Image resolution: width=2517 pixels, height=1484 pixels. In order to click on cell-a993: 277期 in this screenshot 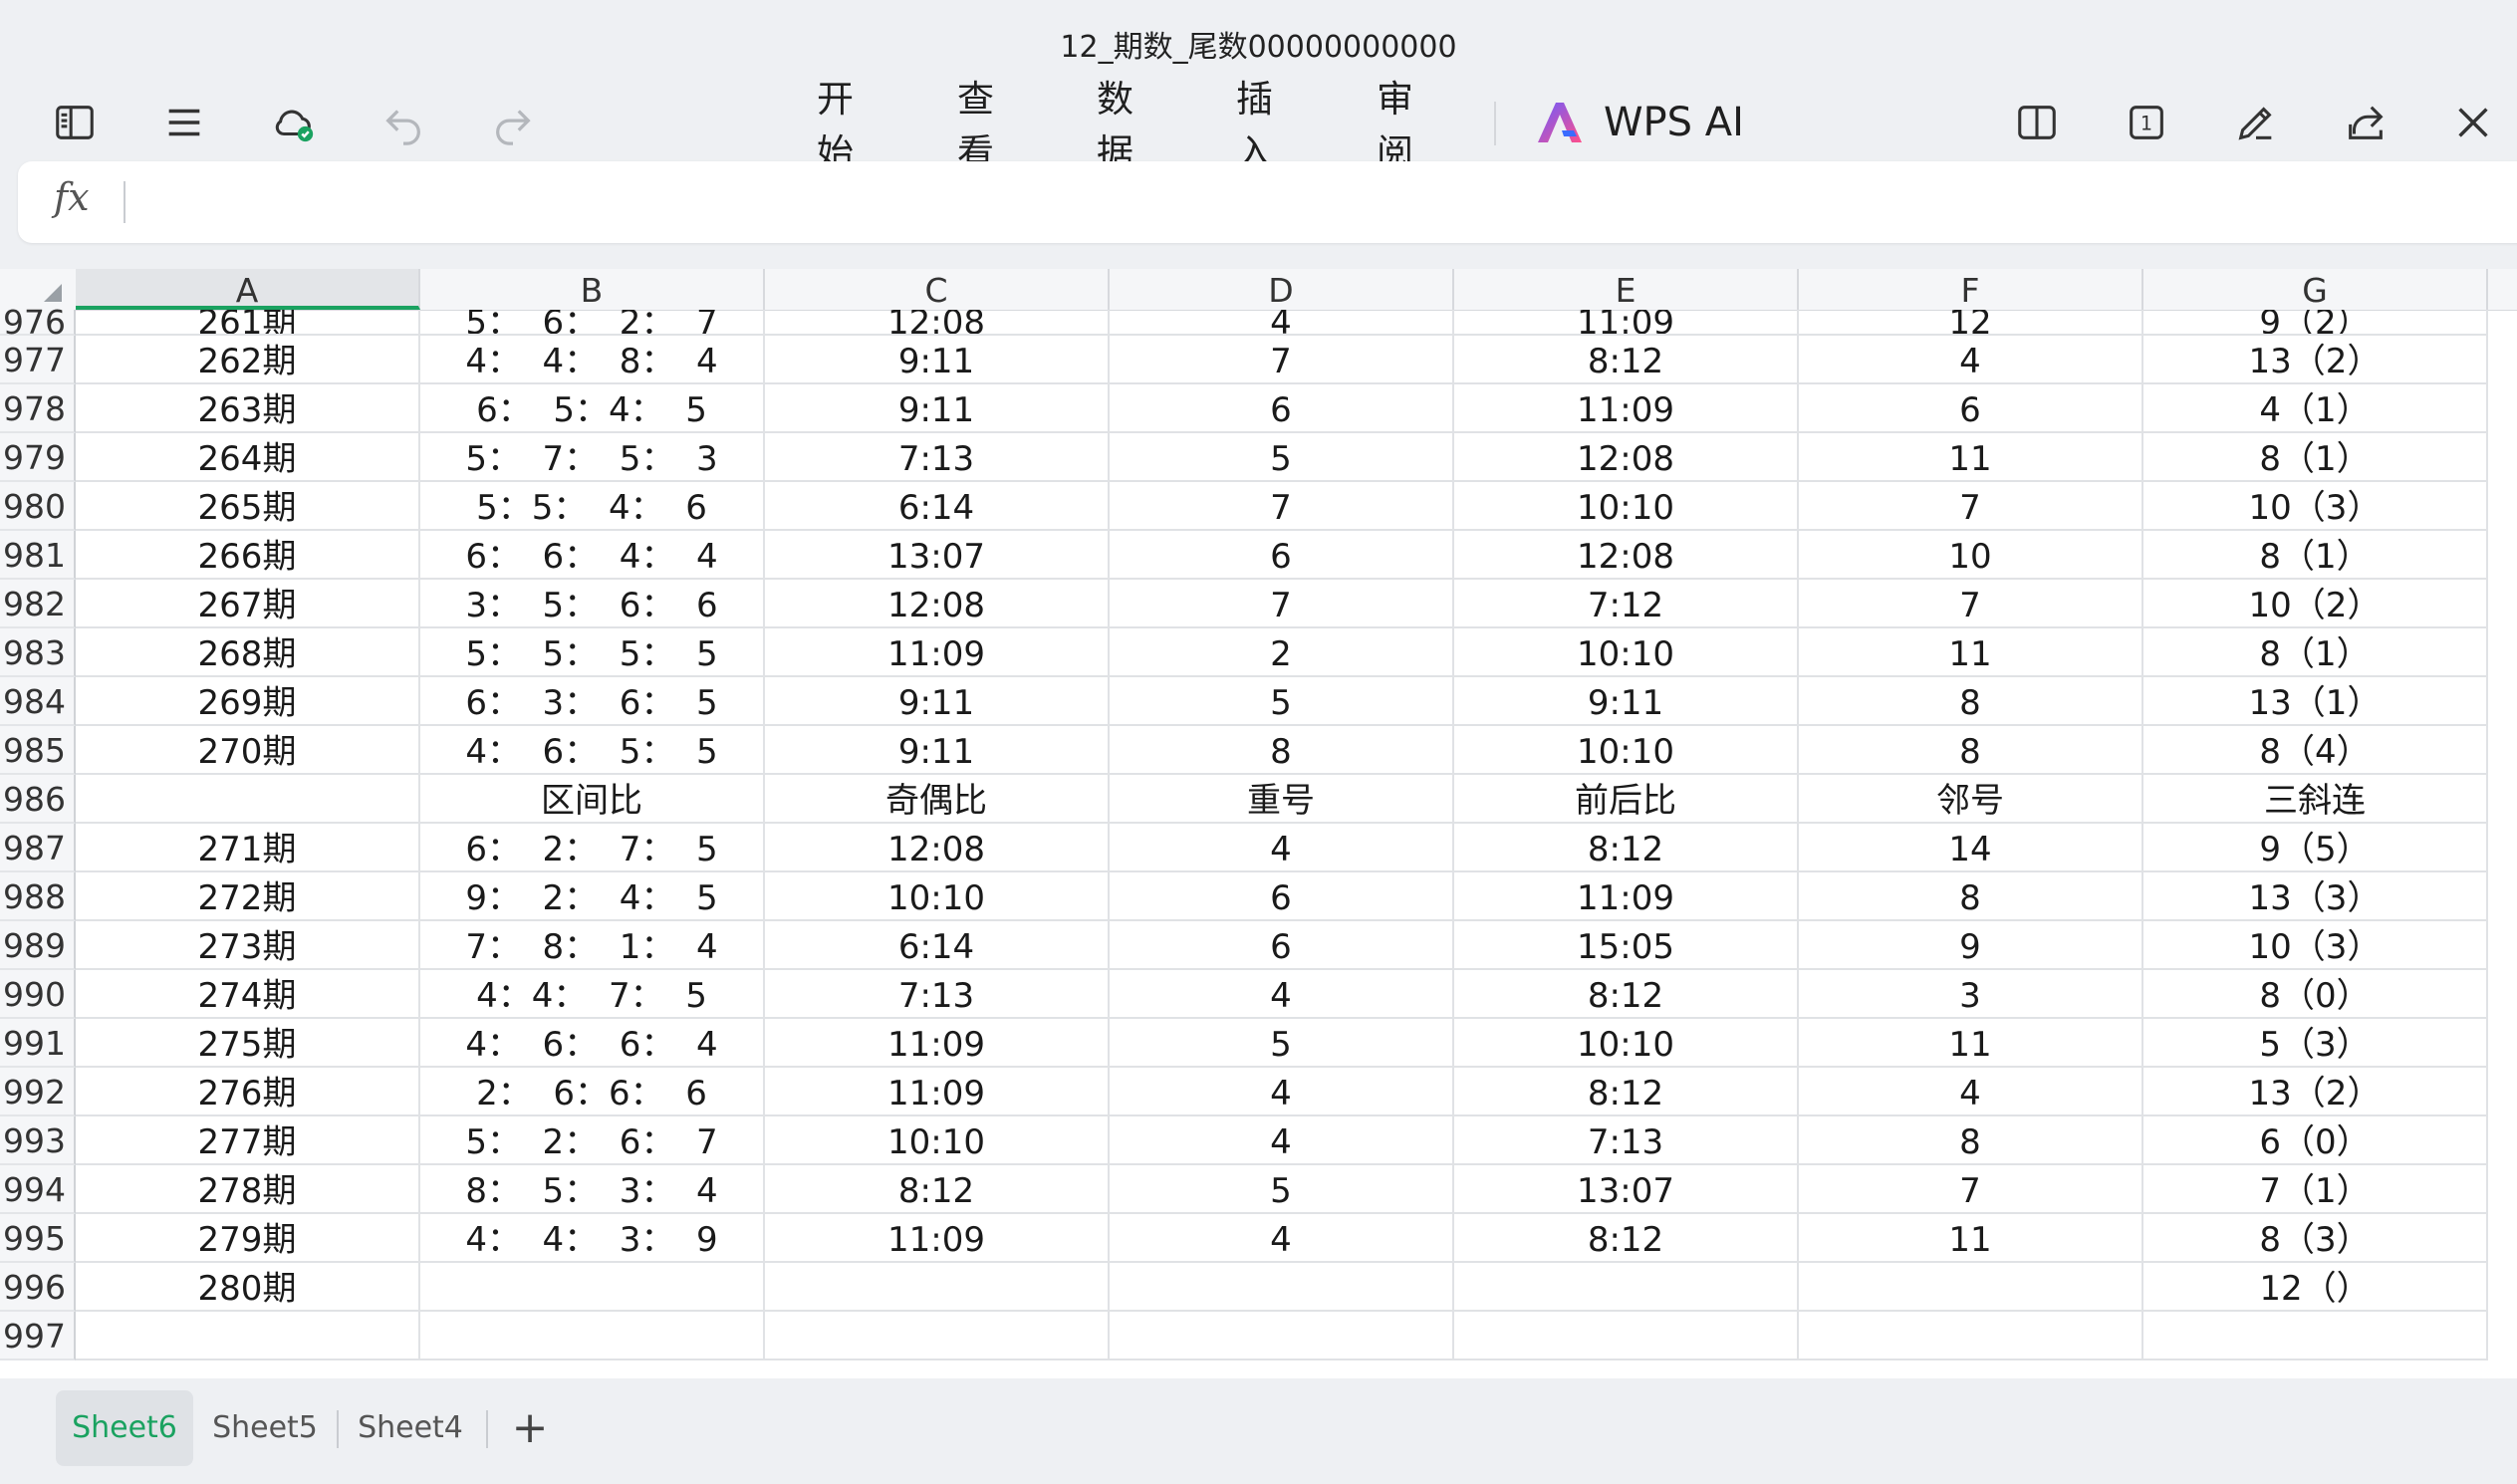, I will do `click(248, 1140)`.